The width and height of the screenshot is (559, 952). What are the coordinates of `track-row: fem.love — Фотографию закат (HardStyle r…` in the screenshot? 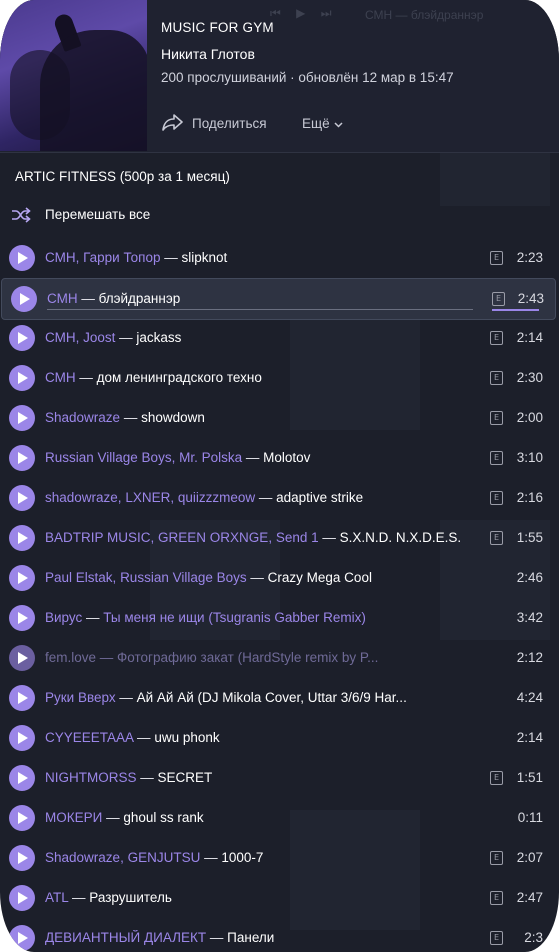 It's located at (279, 658).